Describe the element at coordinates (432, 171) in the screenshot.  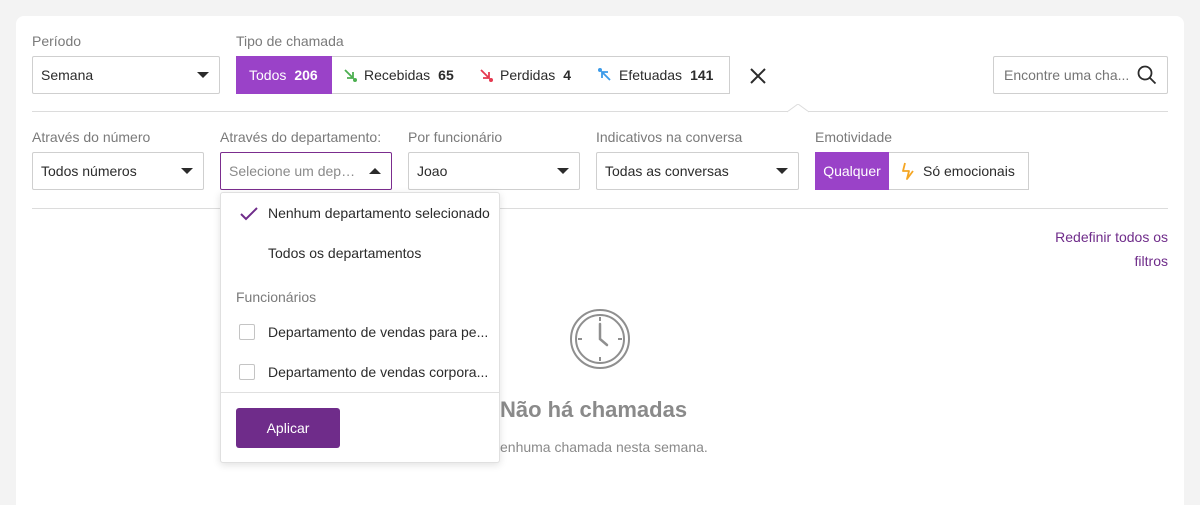
I see `employee-value: Joao` at that location.